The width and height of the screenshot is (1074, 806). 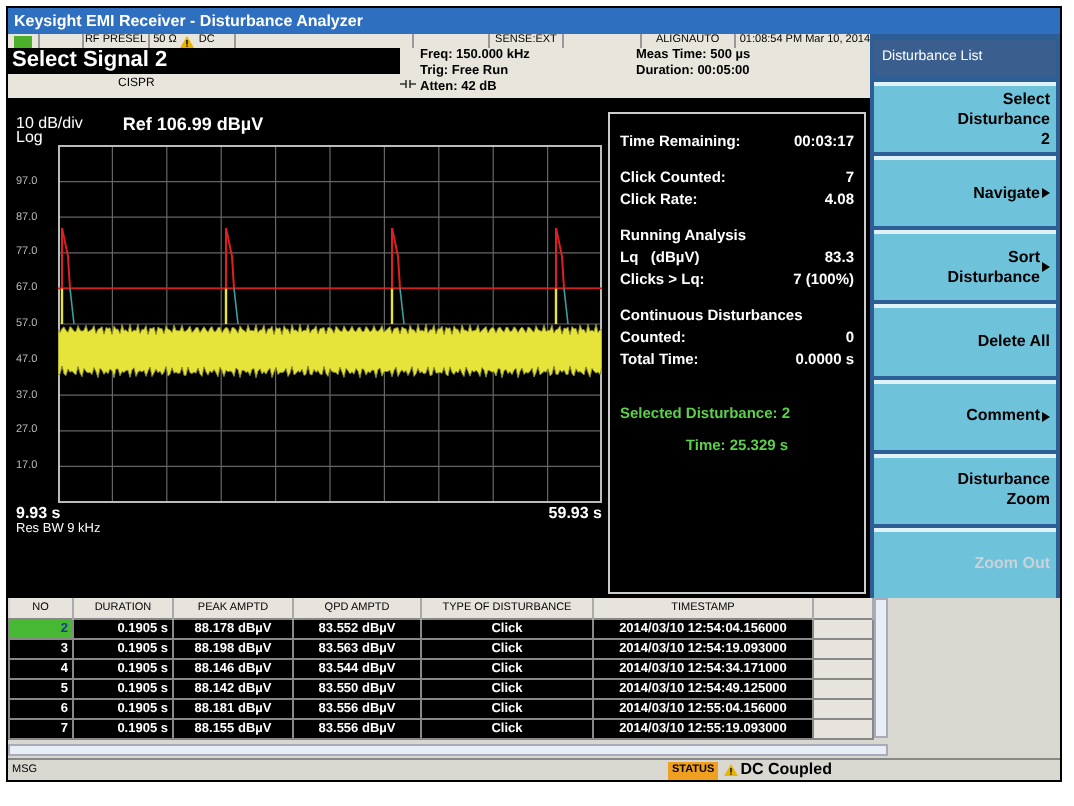 I want to click on x-start-label: 9.93 s, so click(x=38, y=513).